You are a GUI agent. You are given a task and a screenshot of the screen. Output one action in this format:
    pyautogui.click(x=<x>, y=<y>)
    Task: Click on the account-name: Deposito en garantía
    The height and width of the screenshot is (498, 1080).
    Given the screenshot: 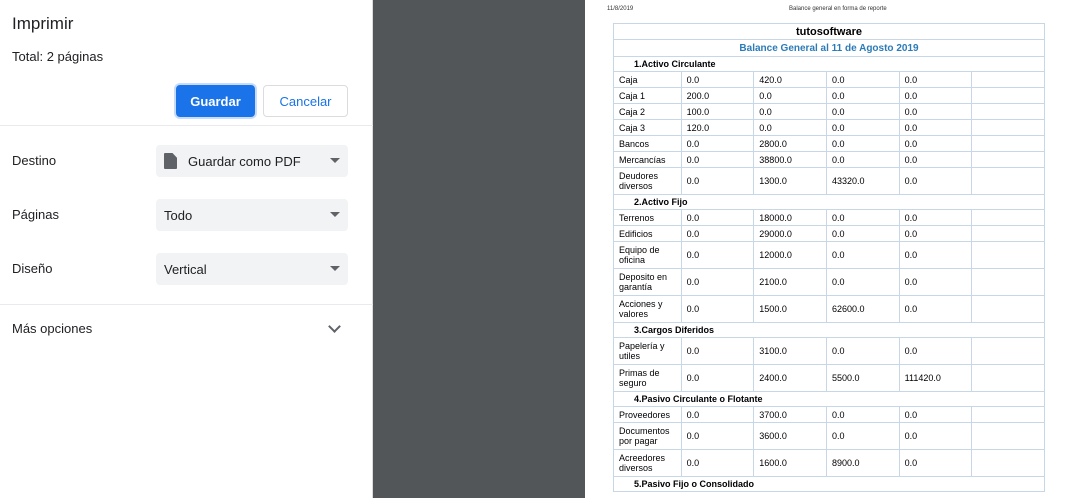 What is the action you would take?
    pyautogui.click(x=647, y=282)
    